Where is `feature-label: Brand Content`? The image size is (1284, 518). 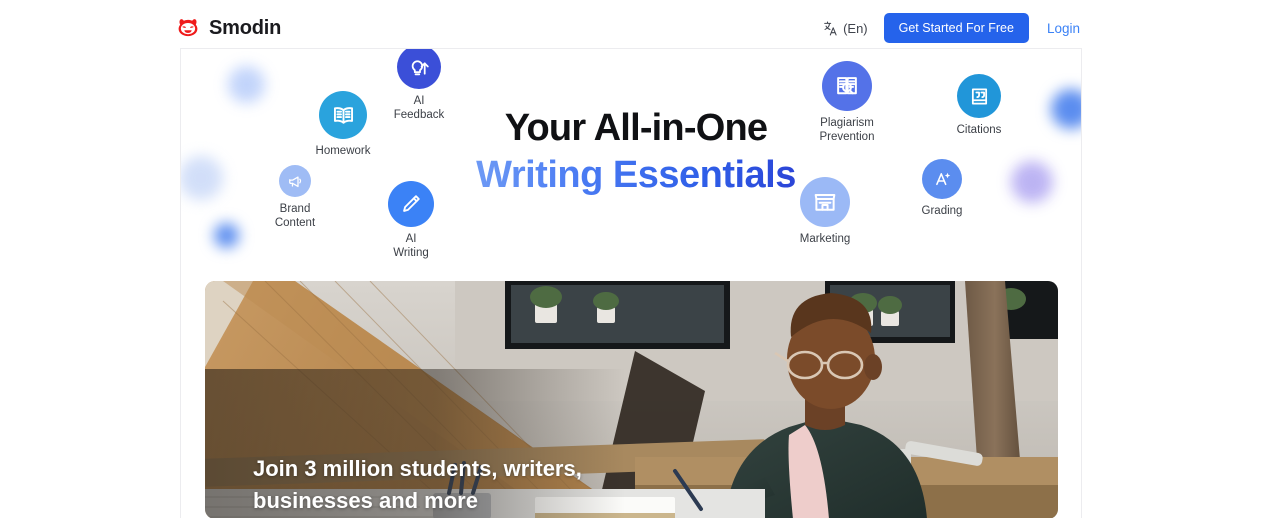 feature-label: Brand Content is located at coordinates (295, 216).